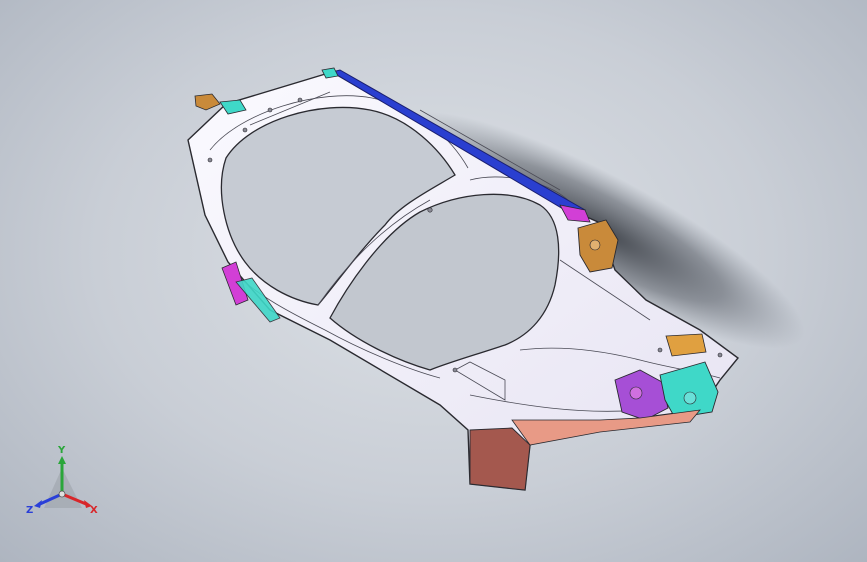  I want to click on axis-label-z: Z, so click(30, 510).